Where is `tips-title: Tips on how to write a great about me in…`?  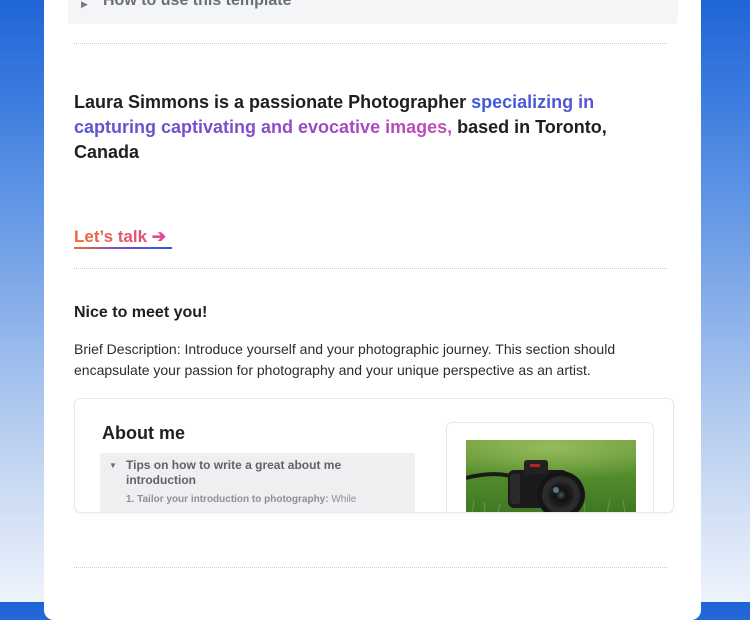
tips-title: Tips on how to write a great about me in… is located at coordinates (251, 473).